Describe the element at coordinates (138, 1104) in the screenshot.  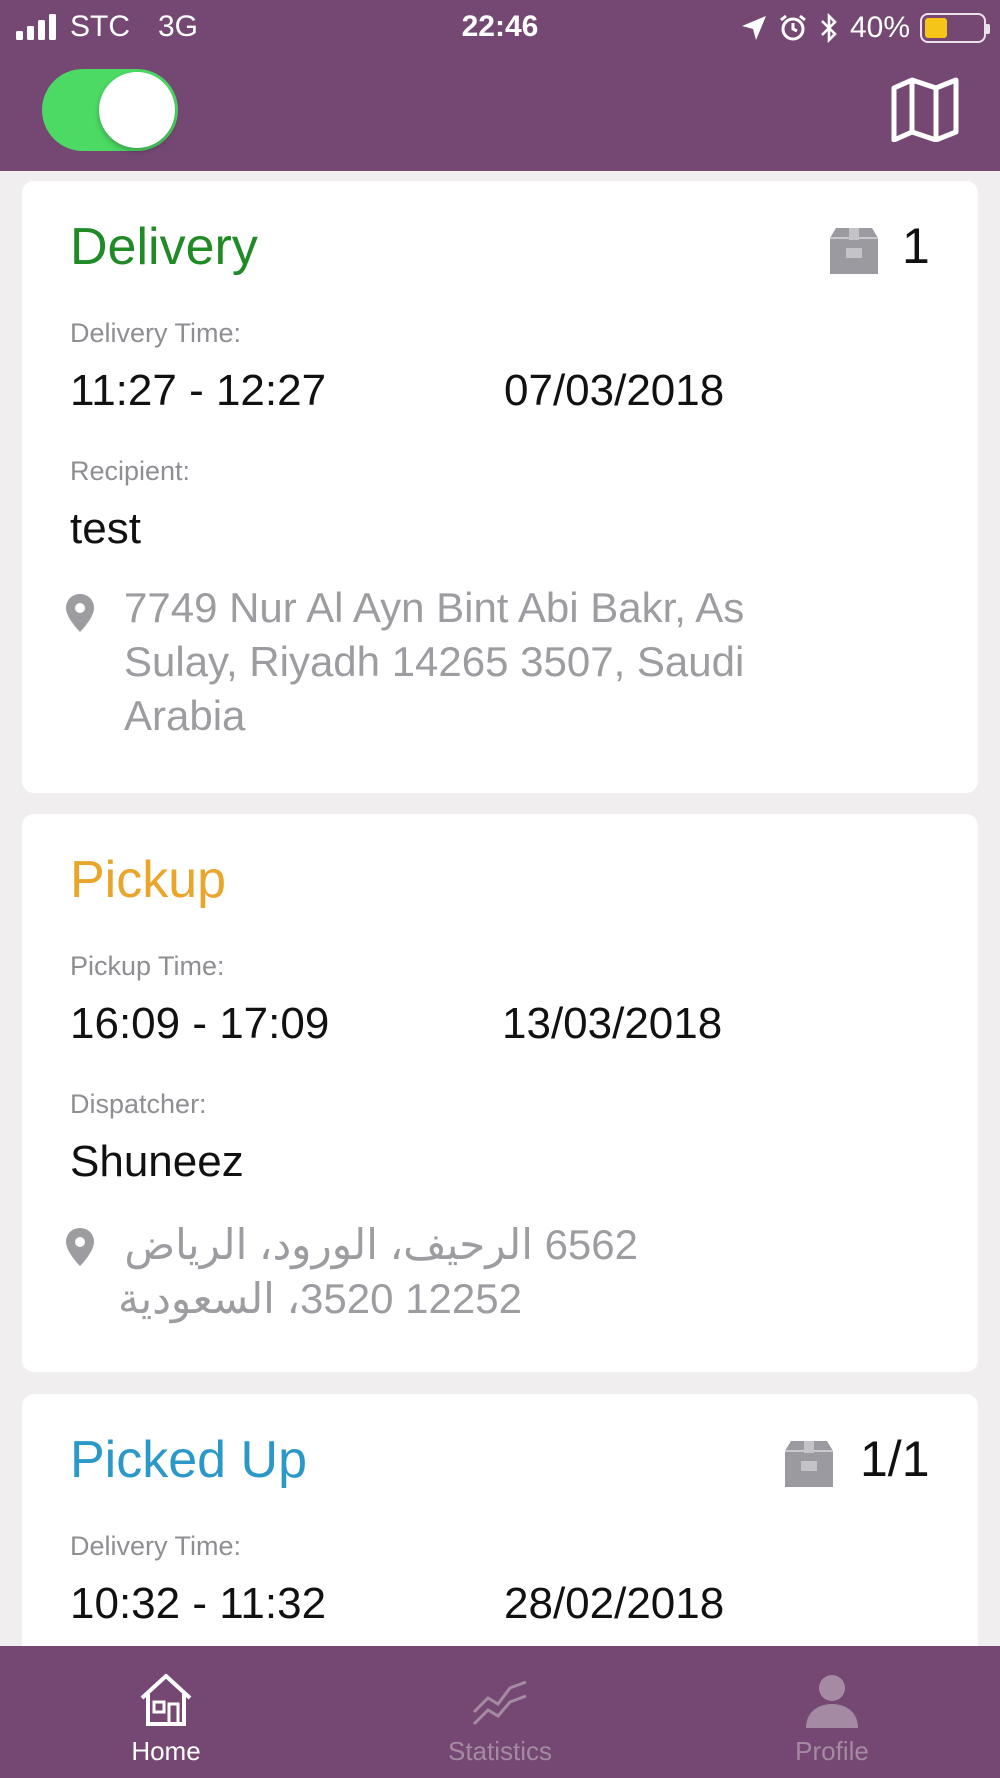
I see `person-label: Dispatcher:` at that location.